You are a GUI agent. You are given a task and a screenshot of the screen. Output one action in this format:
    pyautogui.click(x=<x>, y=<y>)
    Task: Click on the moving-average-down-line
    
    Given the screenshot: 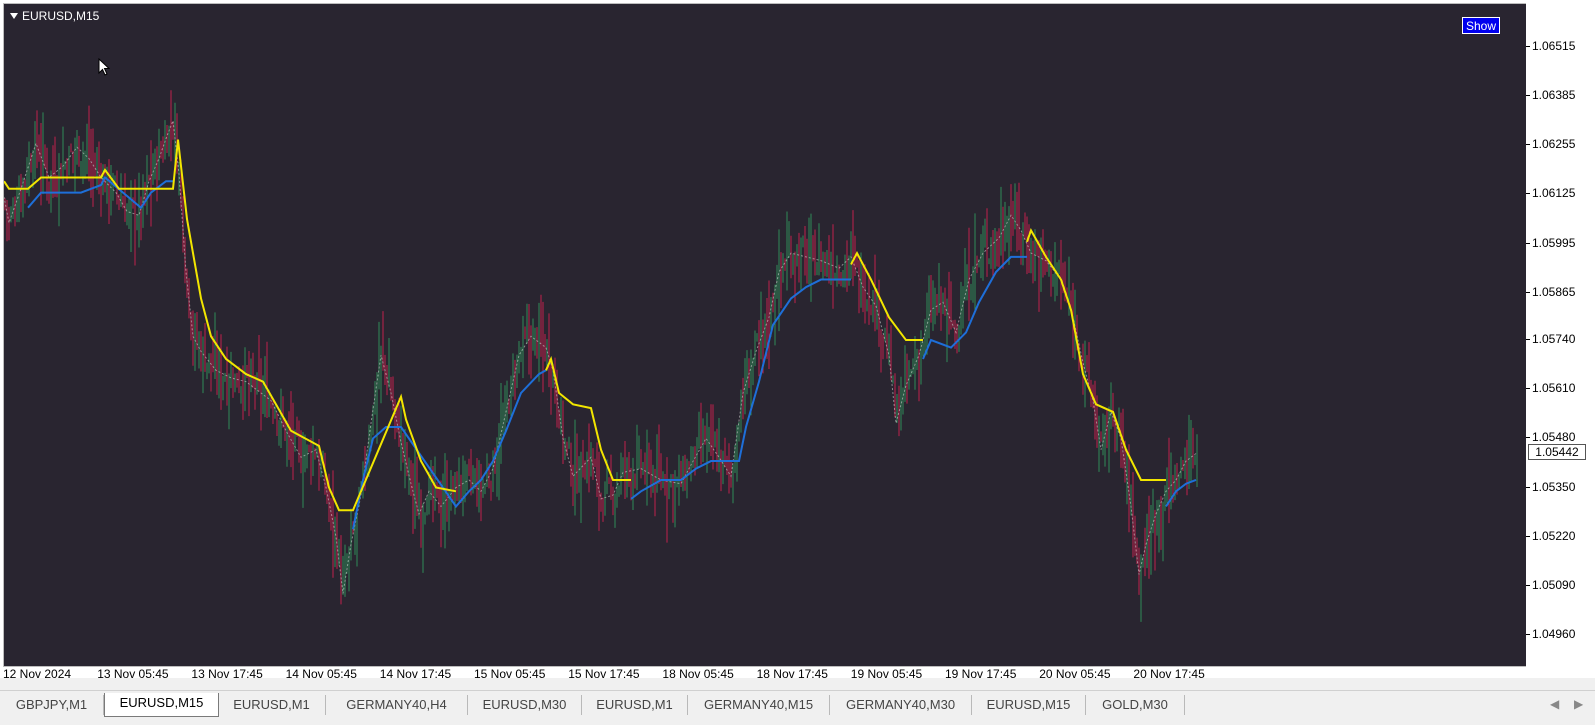 What is the action you would take?
    pyautogui.click(x=230, y=325)
    